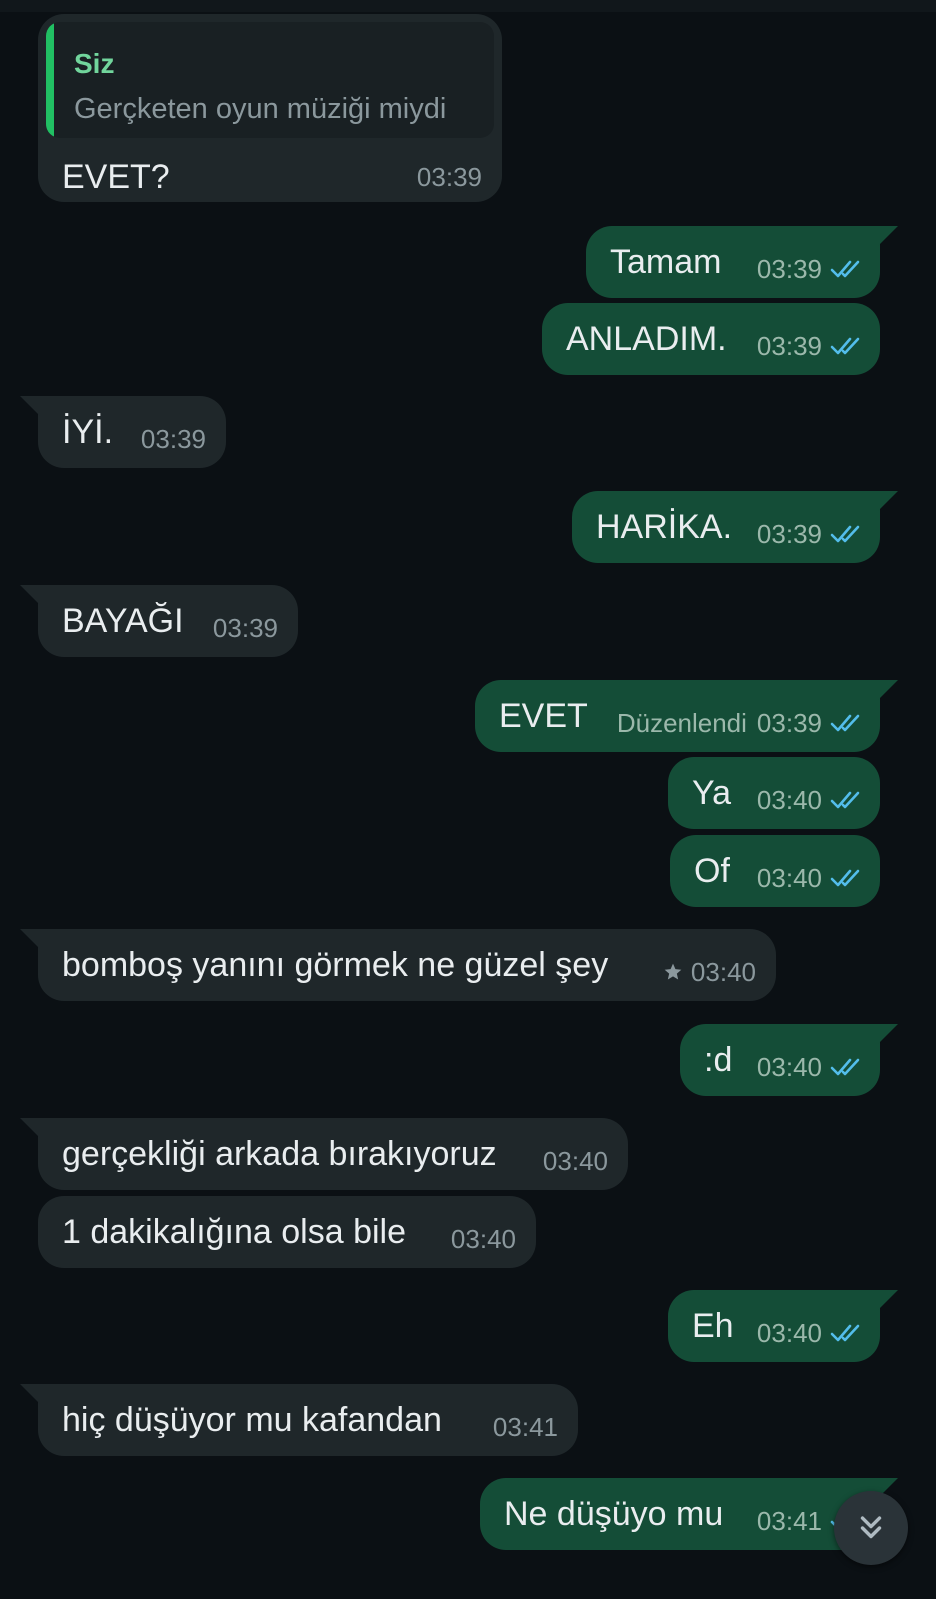 The width and height of the screenshot is (936, 1599). I want to click on quote-text: Gerçketen oyun müziği miydi, so click(260, 109).